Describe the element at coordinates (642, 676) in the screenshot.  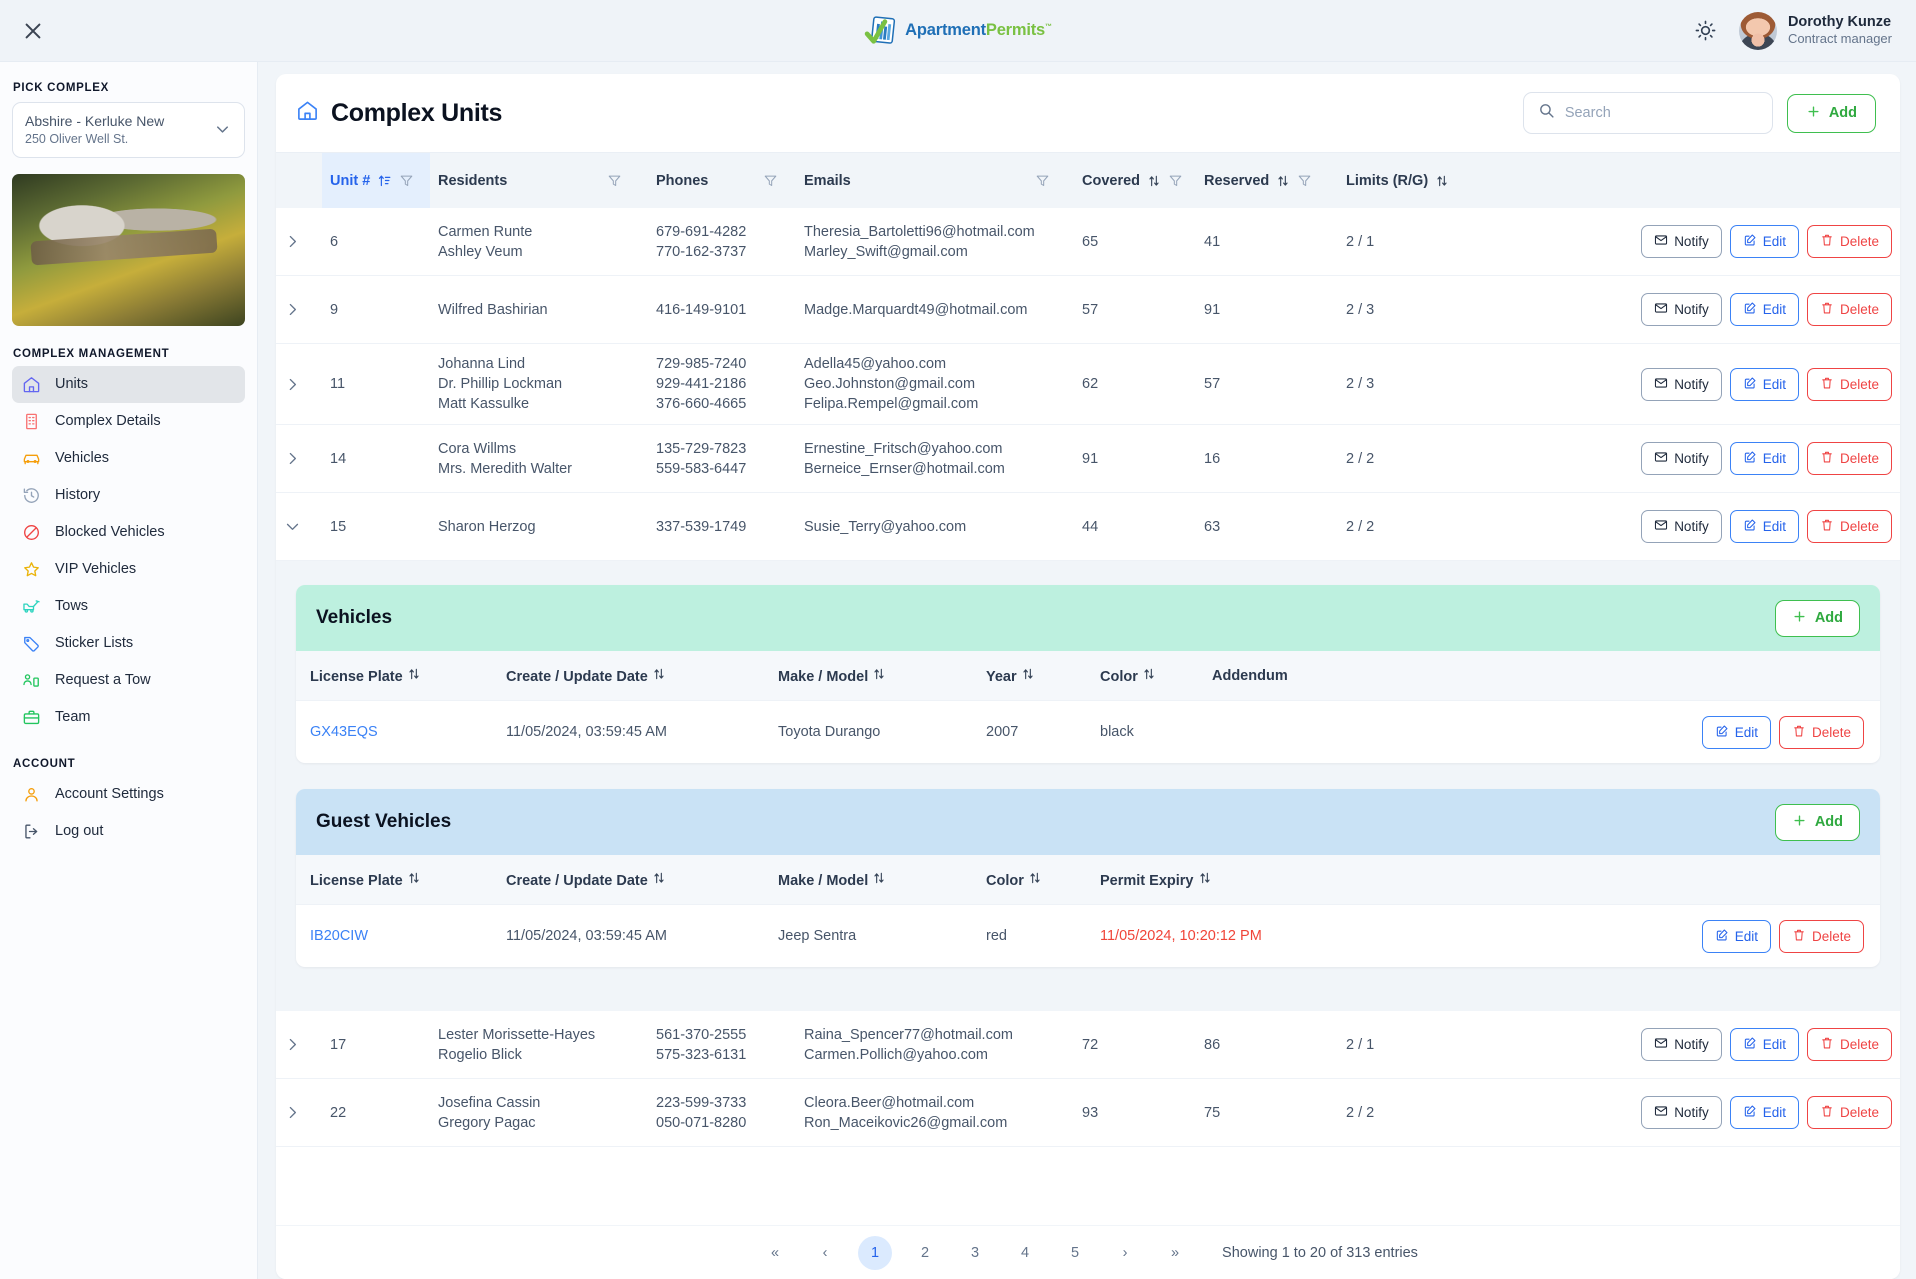
I see `th-create-update-date: Create / Update Date` at that location.